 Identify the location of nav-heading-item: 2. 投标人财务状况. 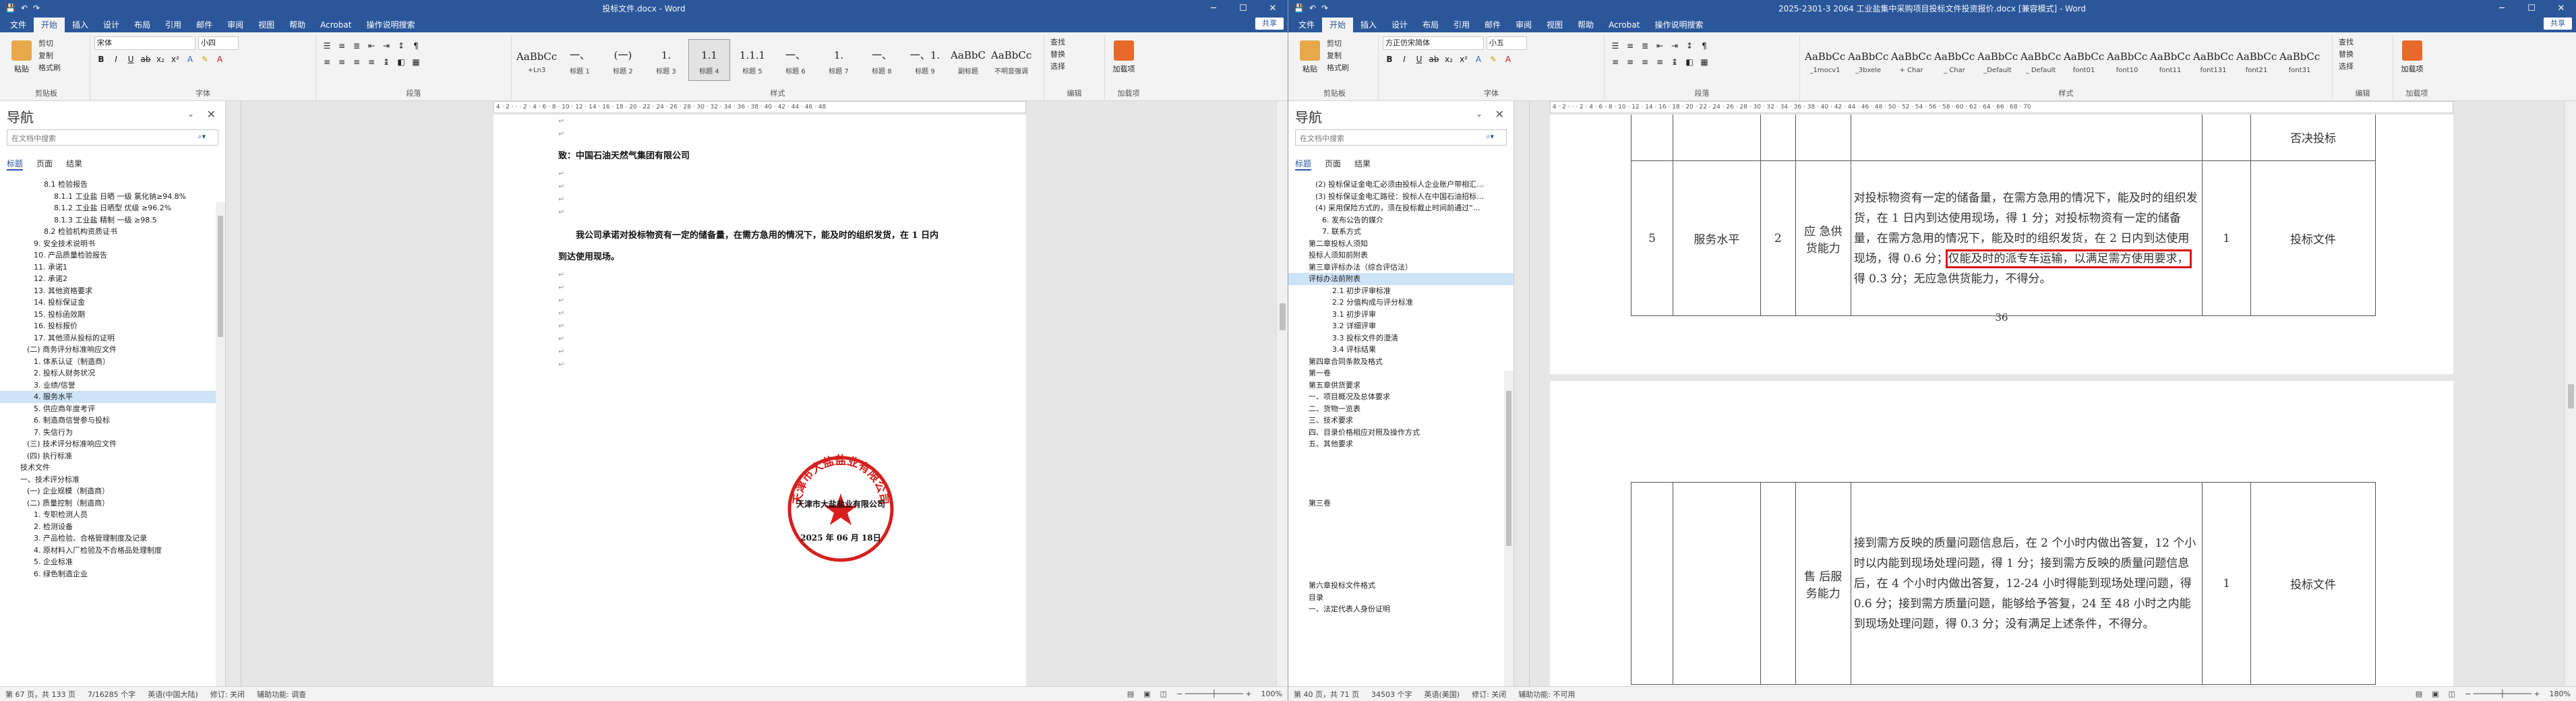
(113, 373).